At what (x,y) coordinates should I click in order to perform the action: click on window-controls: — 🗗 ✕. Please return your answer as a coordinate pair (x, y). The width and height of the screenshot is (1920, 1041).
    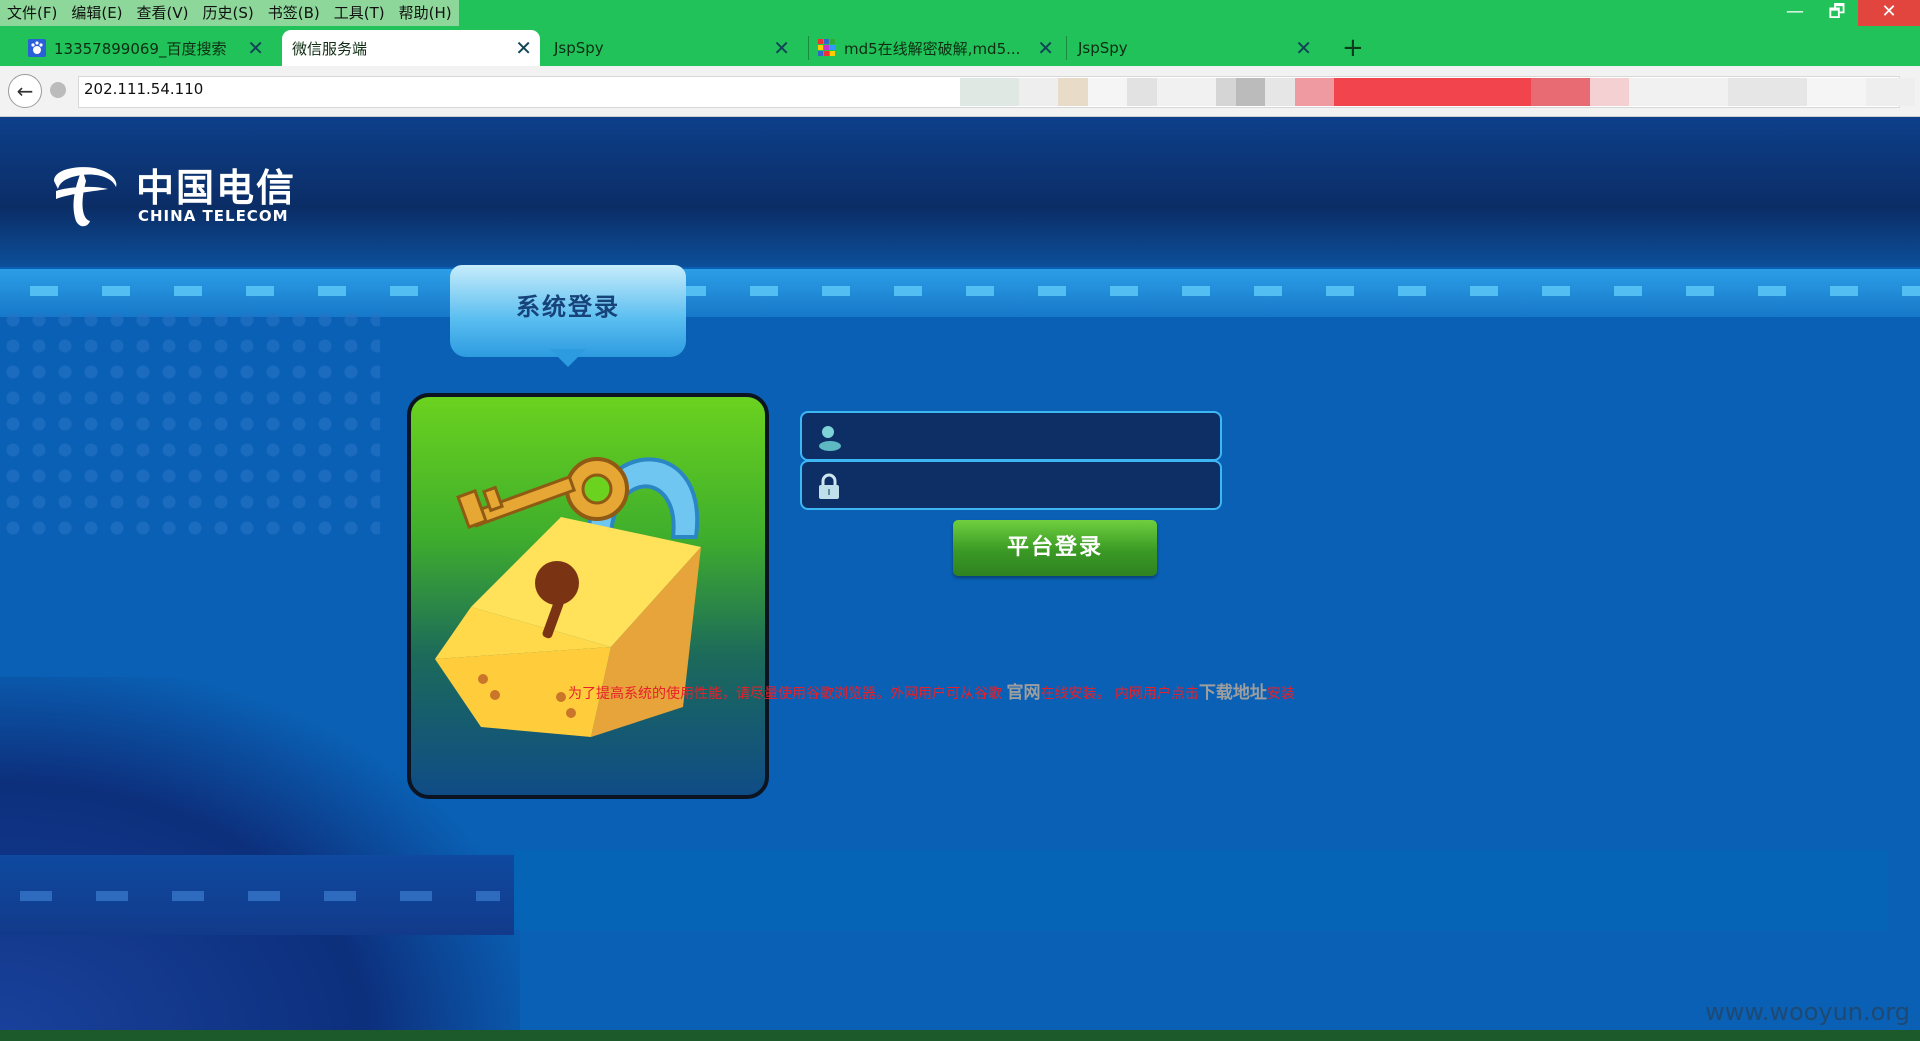
    Looking at the image, I should click on (1847, 13).